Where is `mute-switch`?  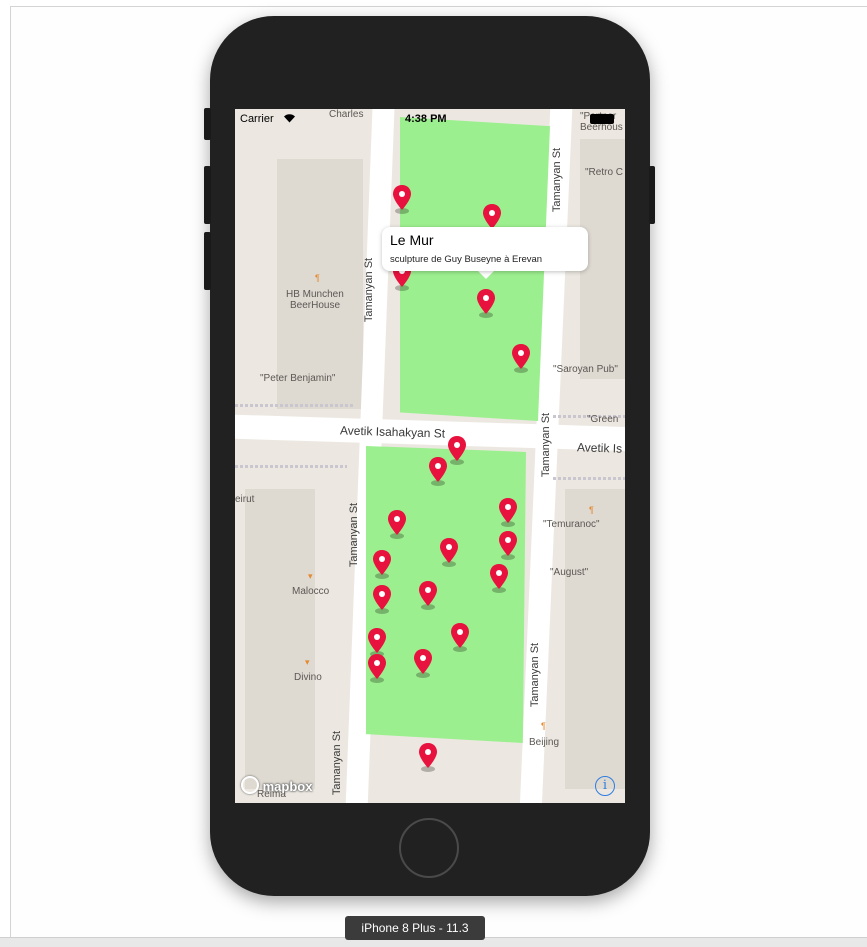
mute-switch is located at coordinates (207, 124).